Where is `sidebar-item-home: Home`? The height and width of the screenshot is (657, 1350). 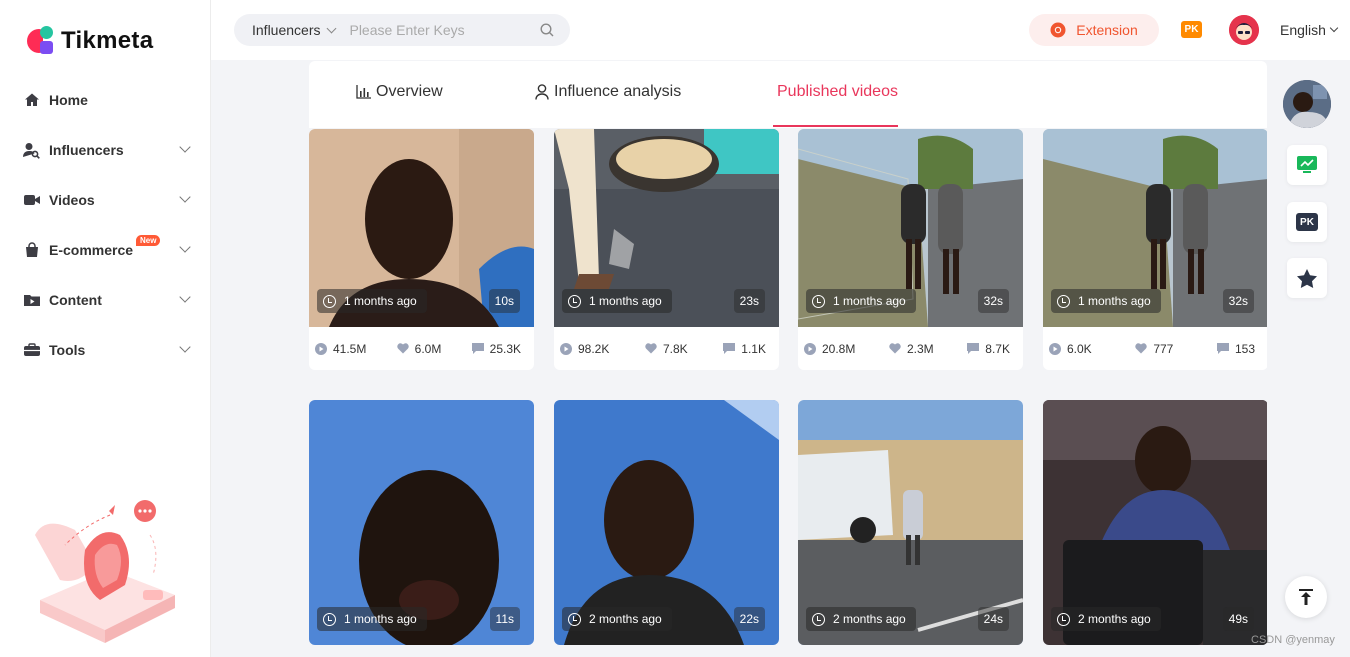 sidebar-item-home: Home is located at coordinates (105, 100).